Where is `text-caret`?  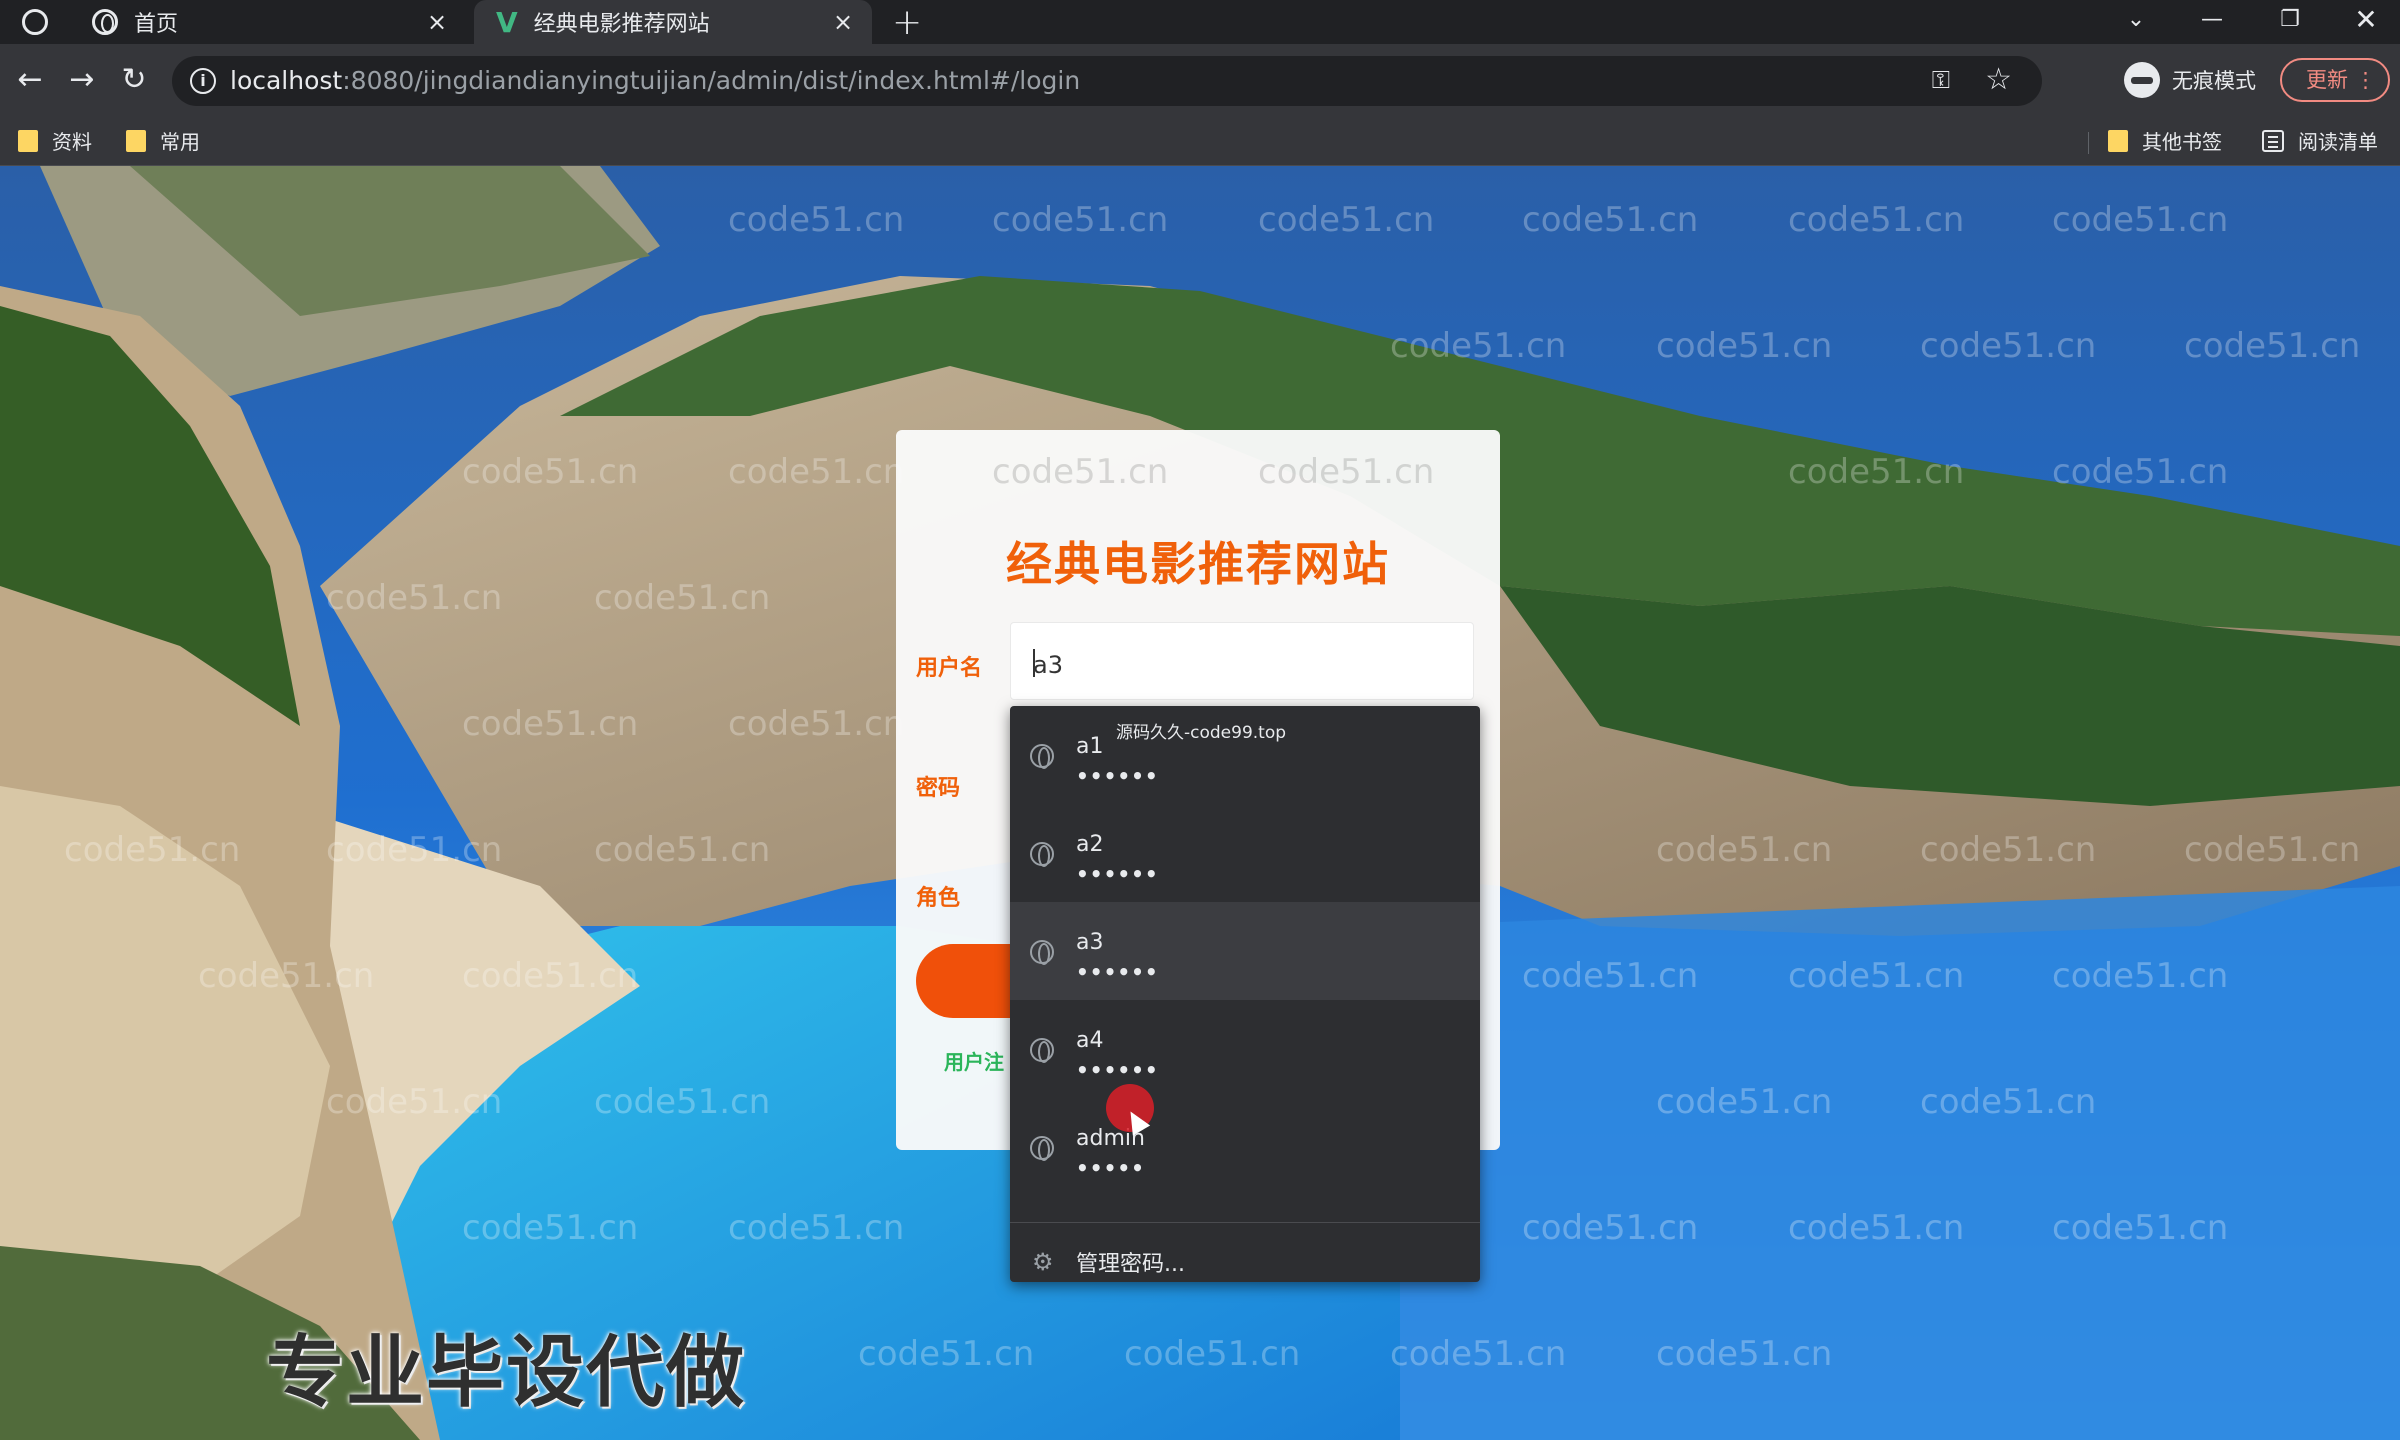 text-caret is located at coordinates (1034, 663).